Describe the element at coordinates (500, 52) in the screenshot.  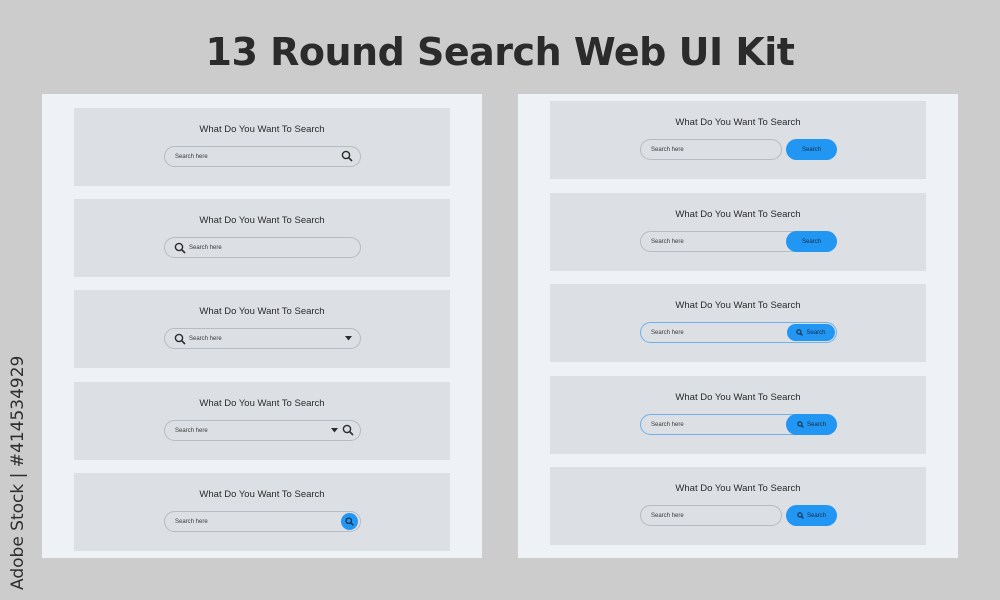
I see `page-title: 13 Round Search Web UI Kit` at that location.